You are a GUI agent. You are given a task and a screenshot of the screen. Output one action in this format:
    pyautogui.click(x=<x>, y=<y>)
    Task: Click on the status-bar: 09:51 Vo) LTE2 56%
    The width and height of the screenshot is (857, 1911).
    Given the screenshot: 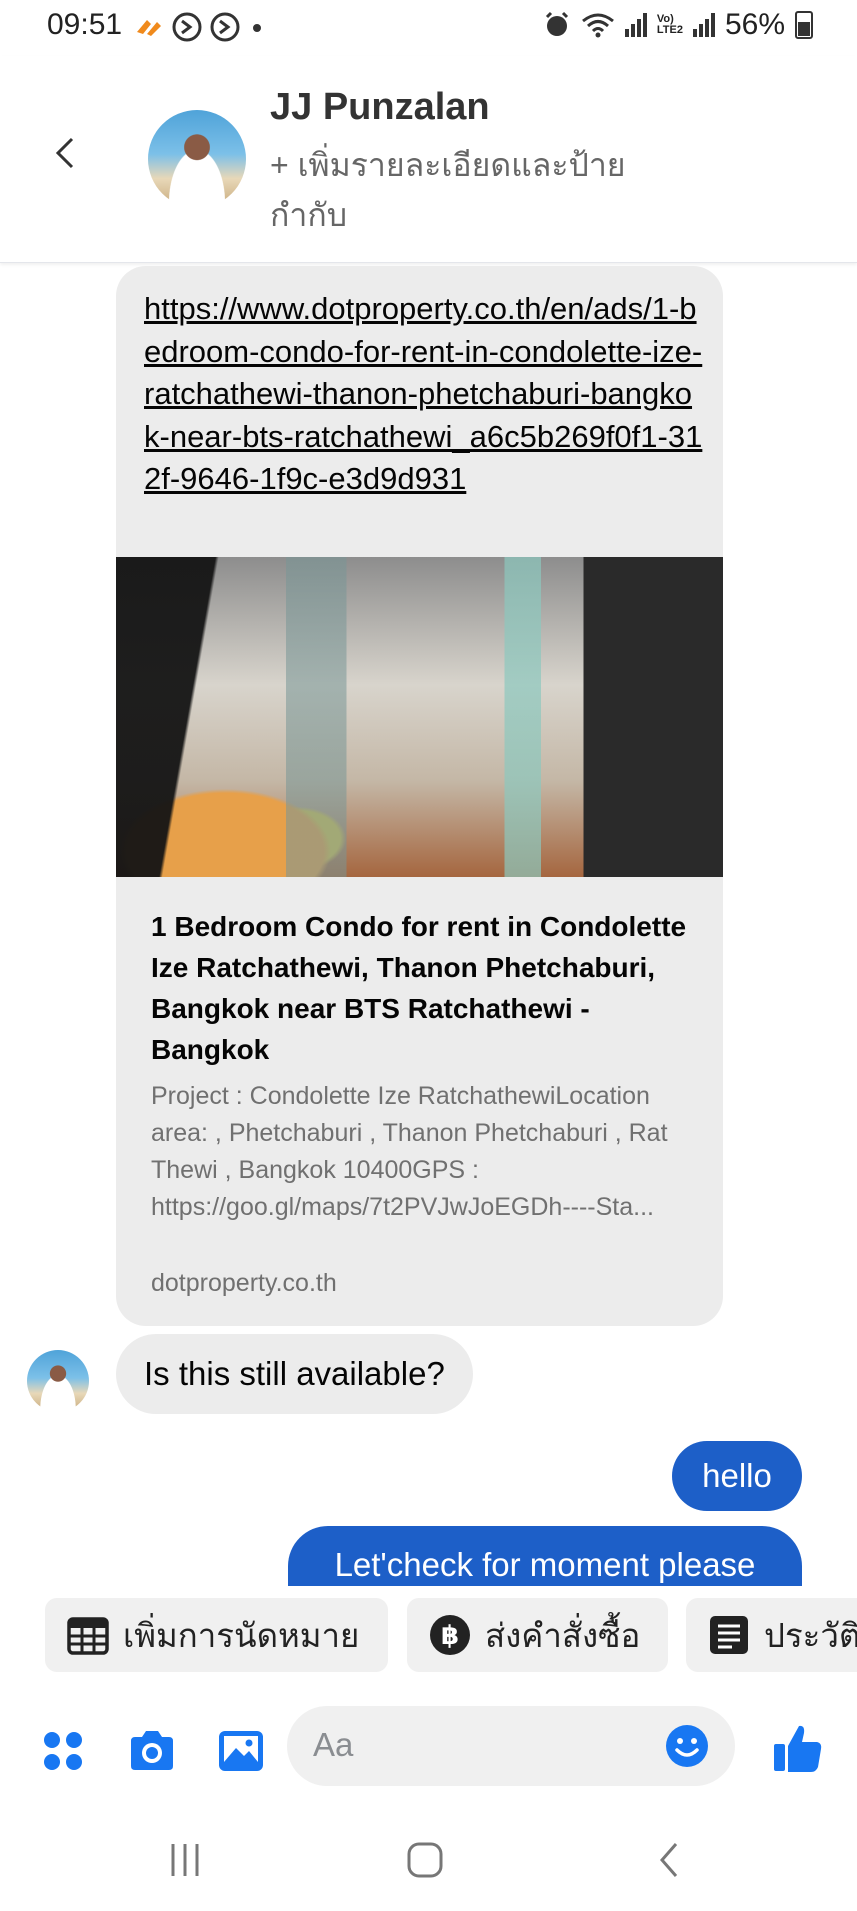 What is the action you would take?
    pyautogui.click(x=428, y=28)
    